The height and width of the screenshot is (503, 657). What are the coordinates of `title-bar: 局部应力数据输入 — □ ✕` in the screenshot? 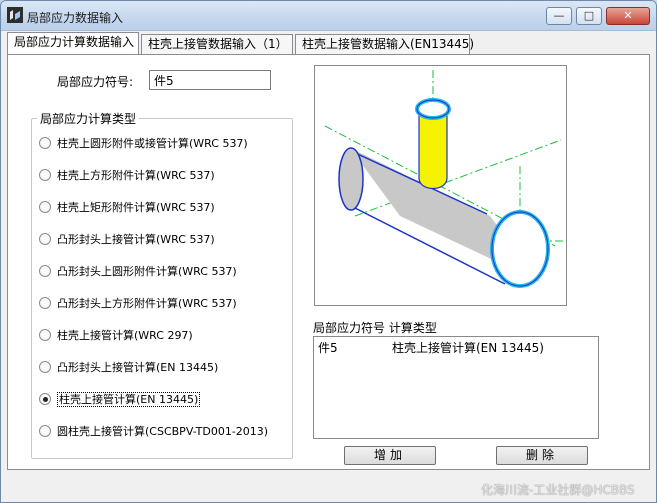 It's located at (328, 16).